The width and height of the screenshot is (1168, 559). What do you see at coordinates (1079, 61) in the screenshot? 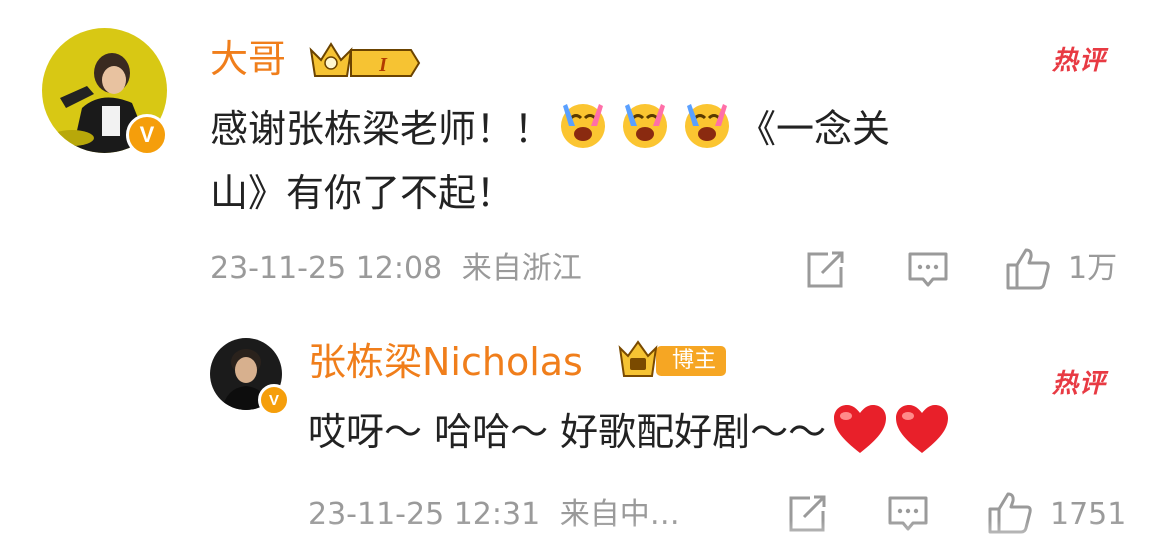
I see `hot-comment-label: 热评` at bounding box center [1079, 61].